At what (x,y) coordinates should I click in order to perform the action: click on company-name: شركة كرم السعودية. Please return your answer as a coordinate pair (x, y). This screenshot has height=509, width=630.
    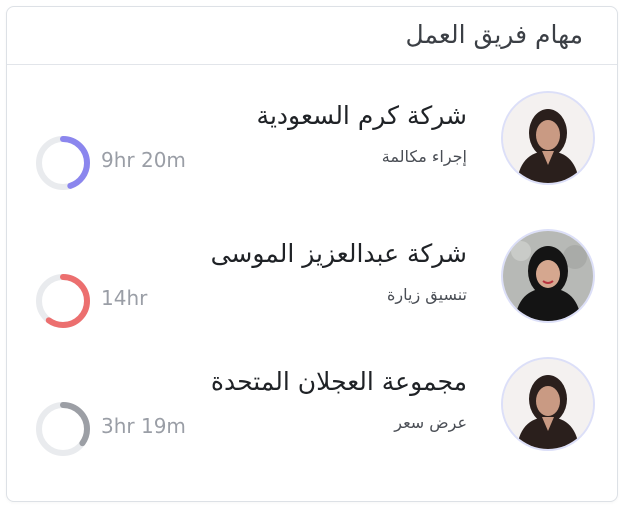
    Looking at the image, I should click on (362, 115).